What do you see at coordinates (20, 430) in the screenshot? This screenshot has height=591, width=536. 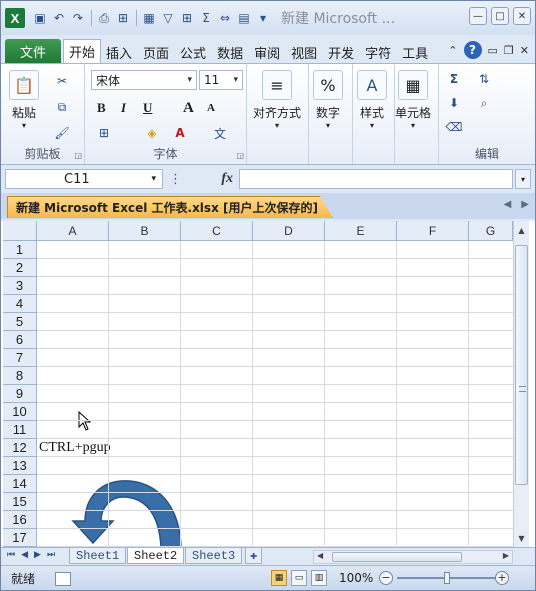 I see `row-header: 11` at bounding box center [20, 430].